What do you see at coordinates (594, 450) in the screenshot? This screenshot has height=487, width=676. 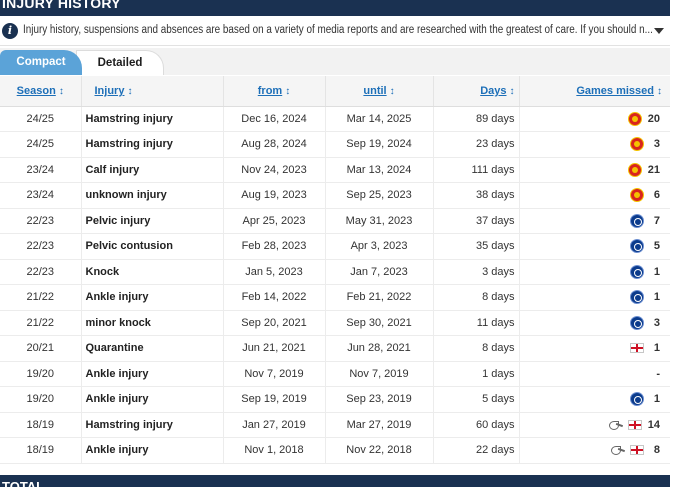 I see `games-missed-cell: 8` at bounding box center [594, 450].